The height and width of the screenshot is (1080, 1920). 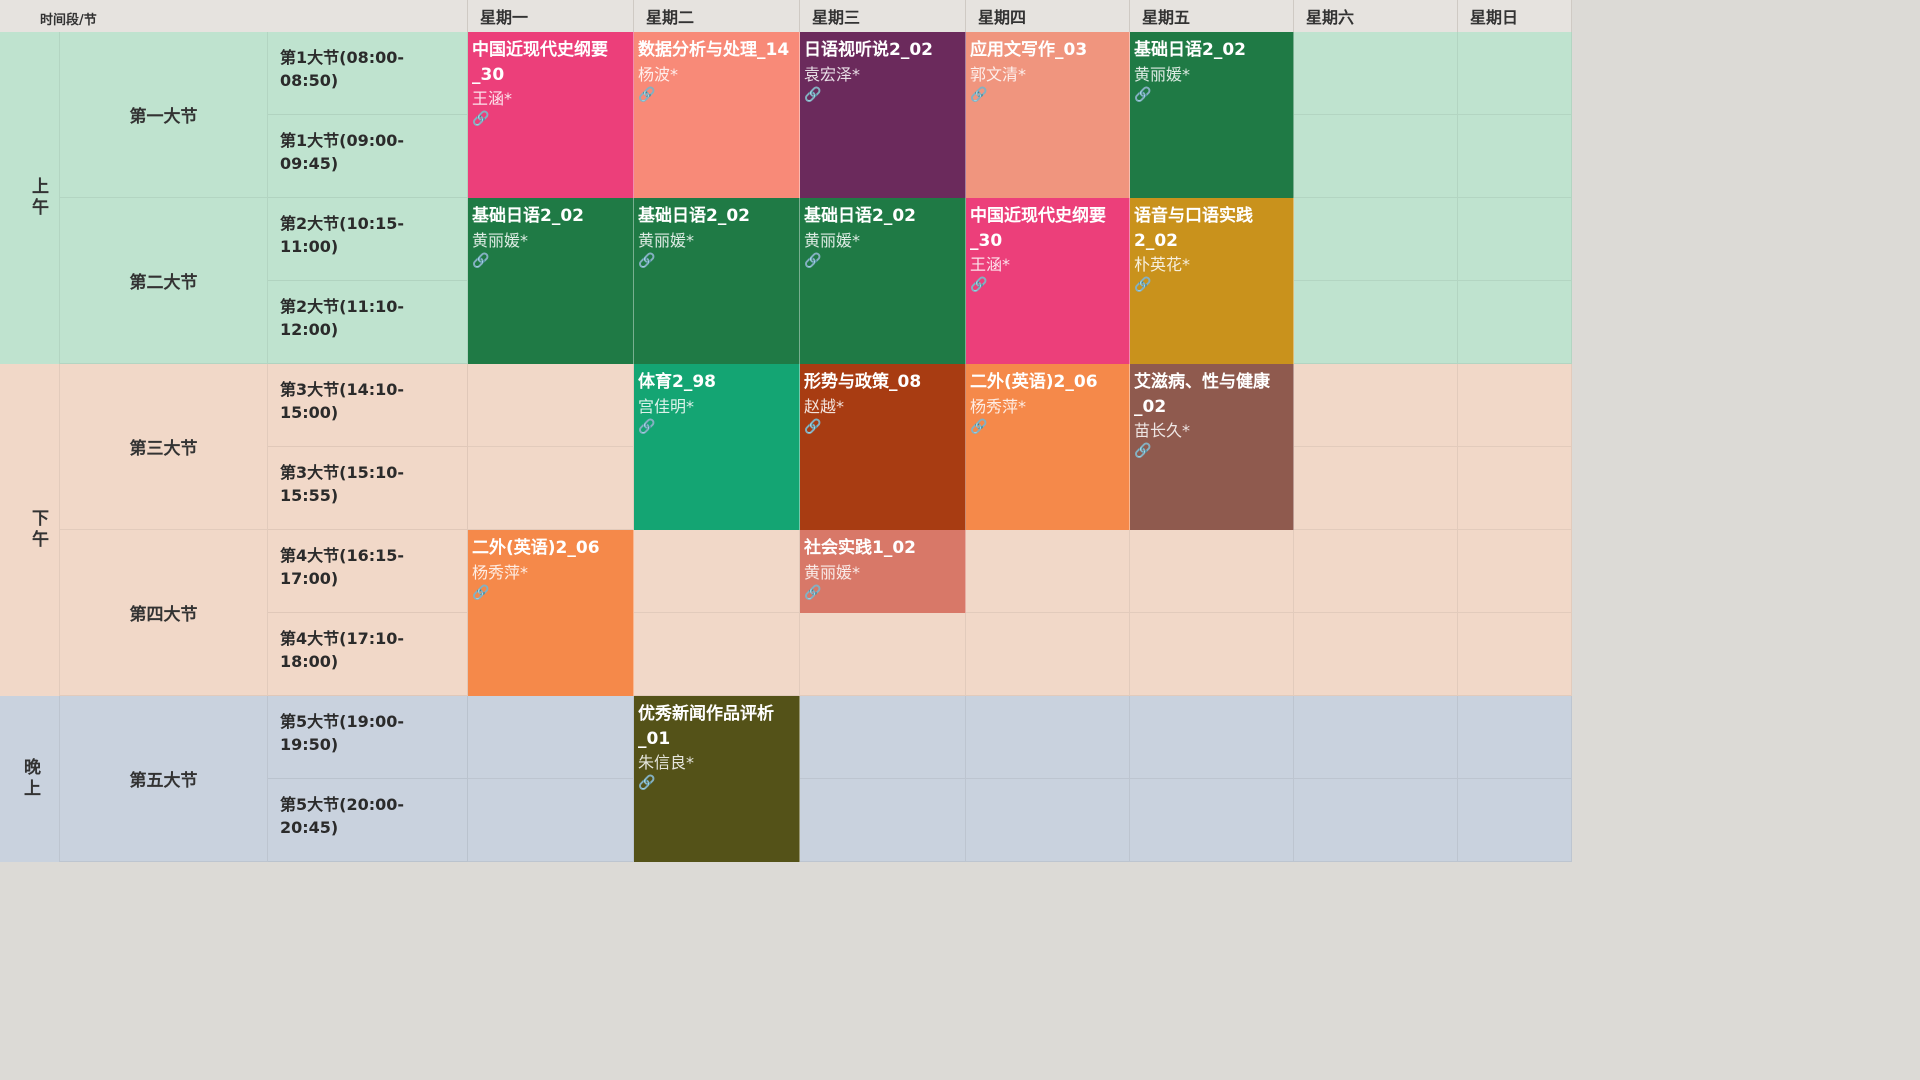 What do you see at coordinates (164, 613) in the screenshot?
I see `section-label: 第四大节` at bounding box center [164, 613].